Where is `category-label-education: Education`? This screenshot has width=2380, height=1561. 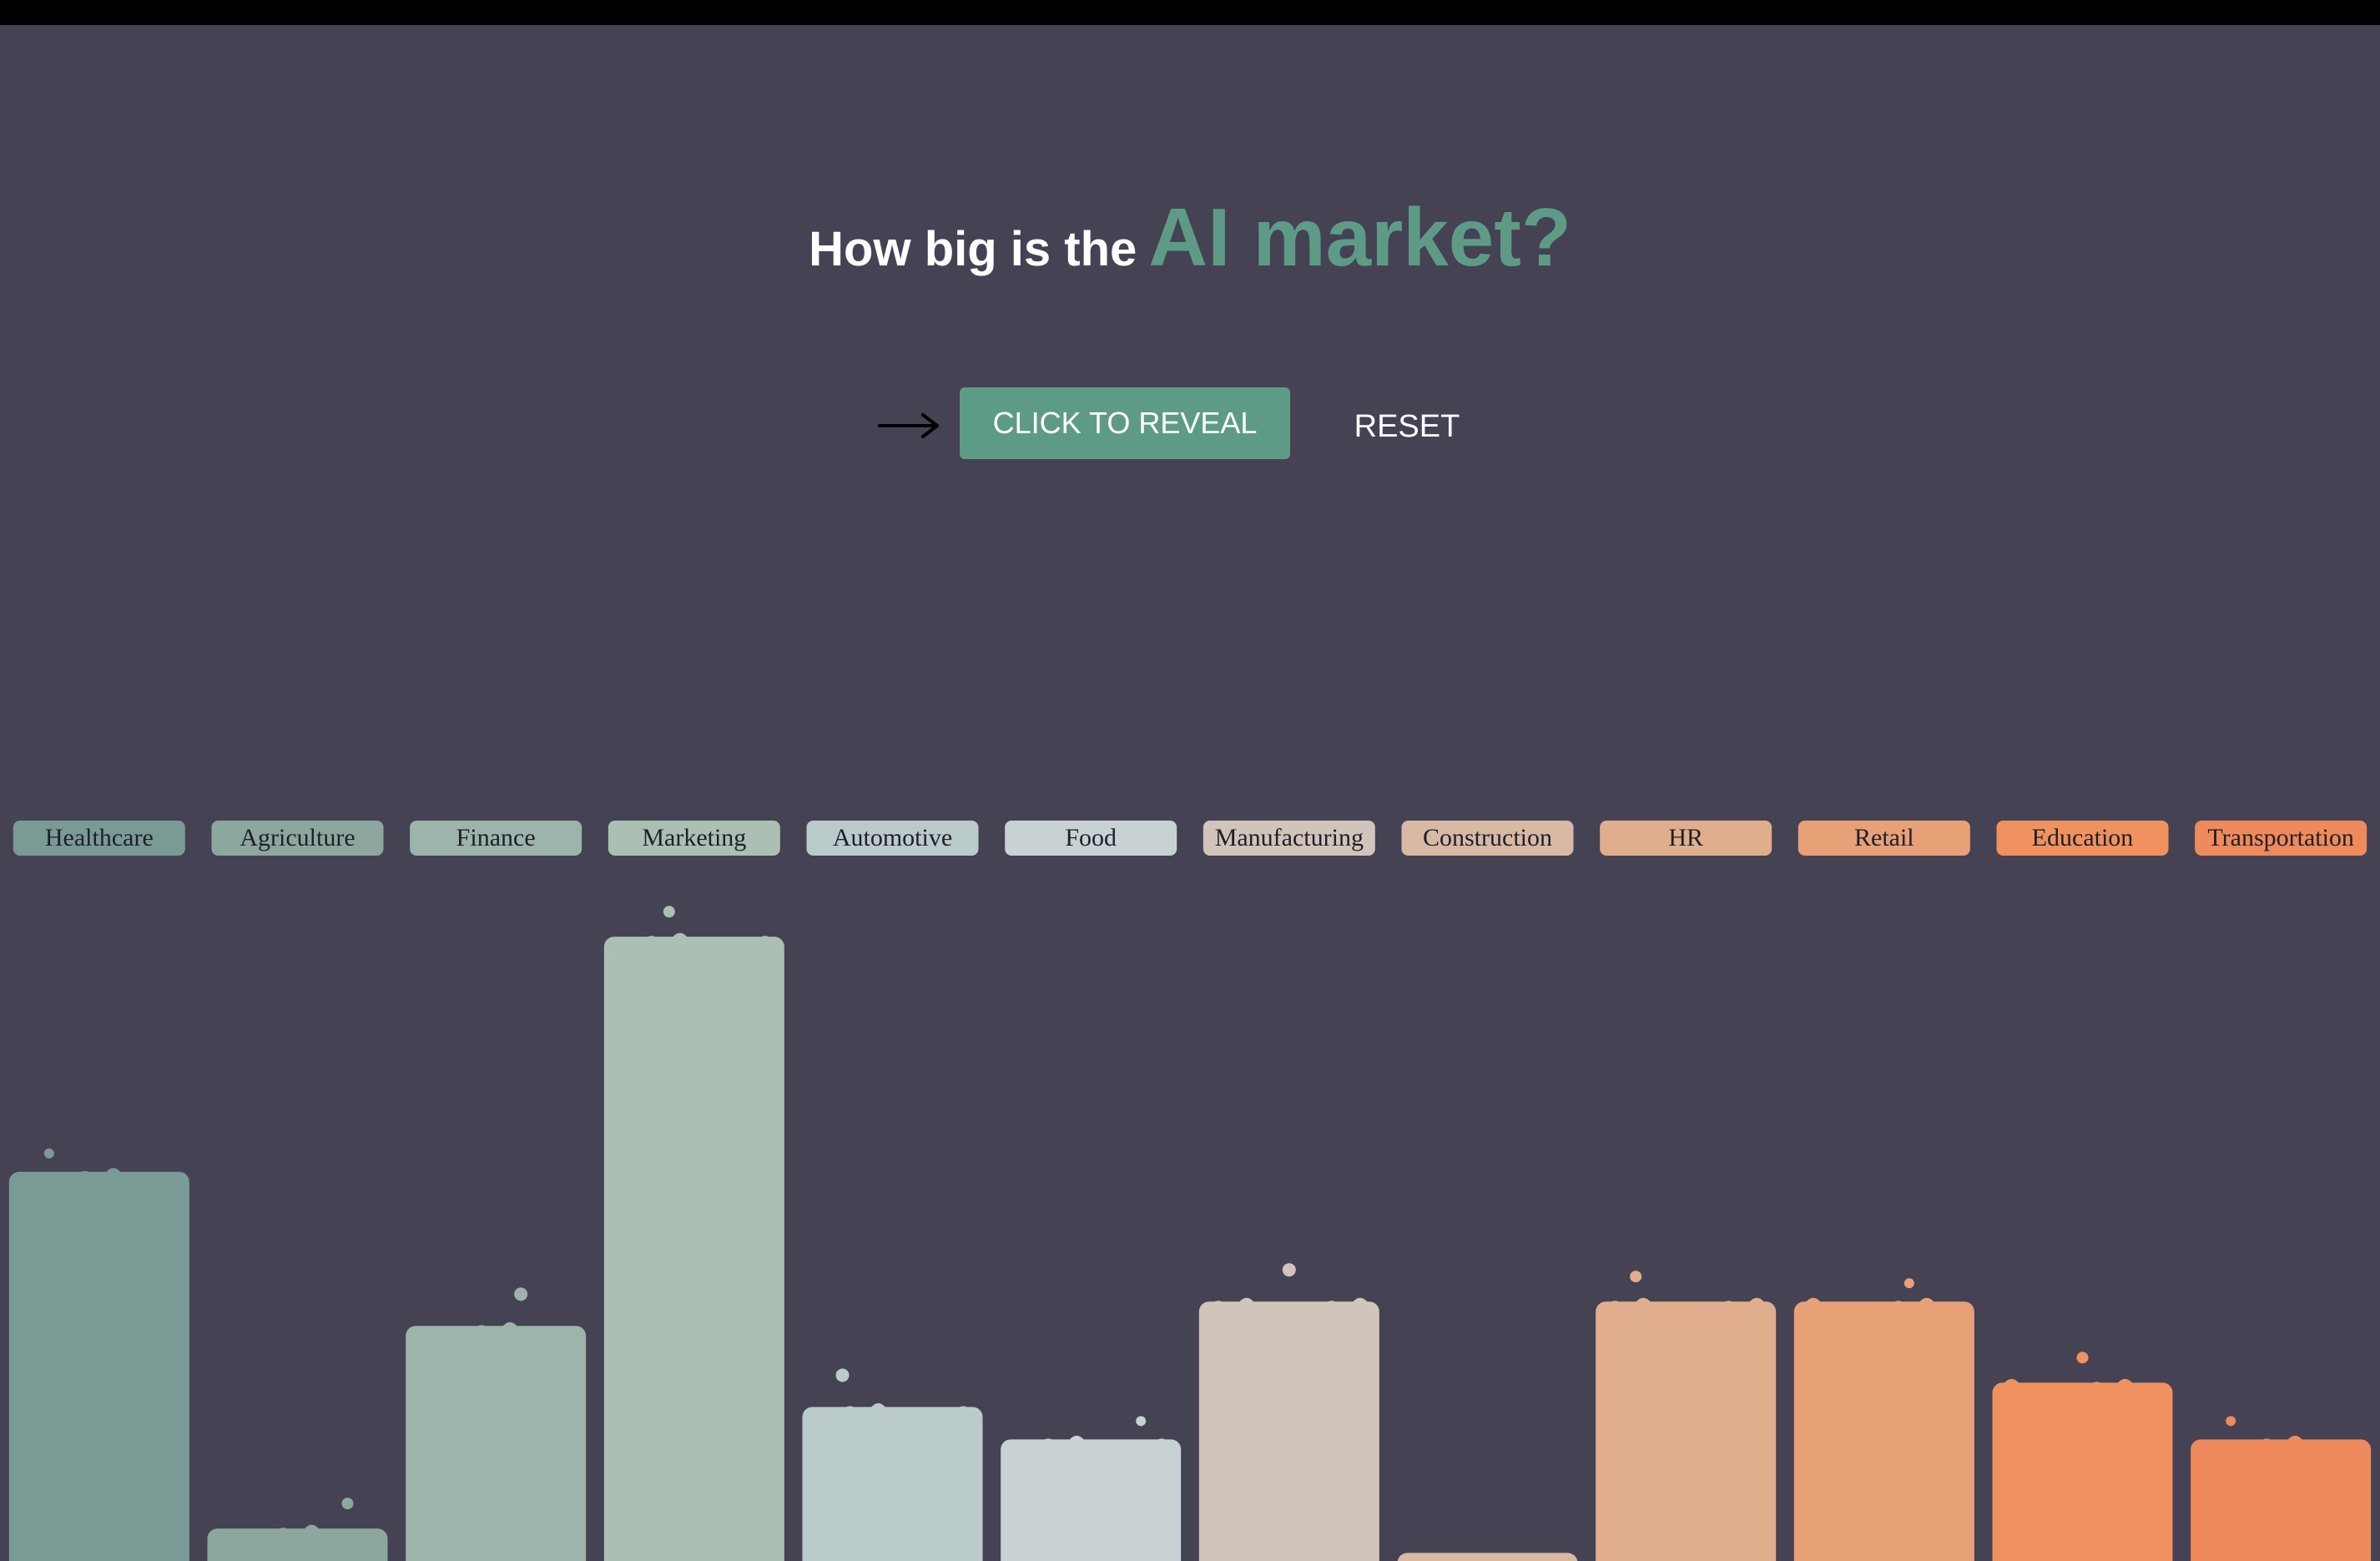
category-label-education: Education is located at coordinates (2083, 837).